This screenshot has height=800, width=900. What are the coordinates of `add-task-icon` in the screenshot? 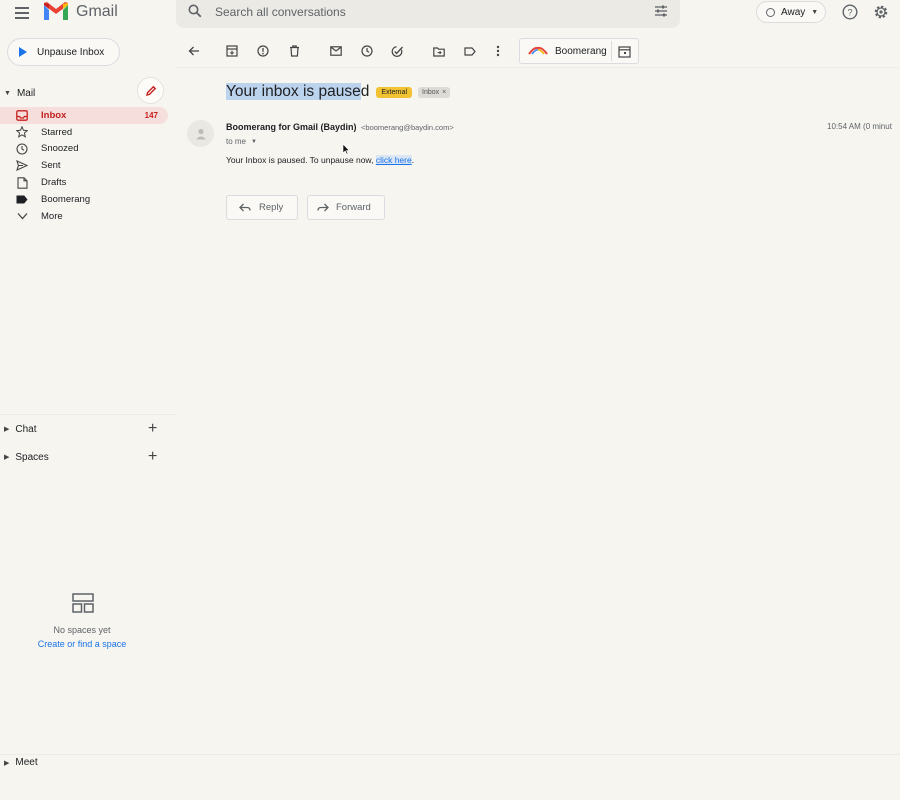 It's located at (397, 51).